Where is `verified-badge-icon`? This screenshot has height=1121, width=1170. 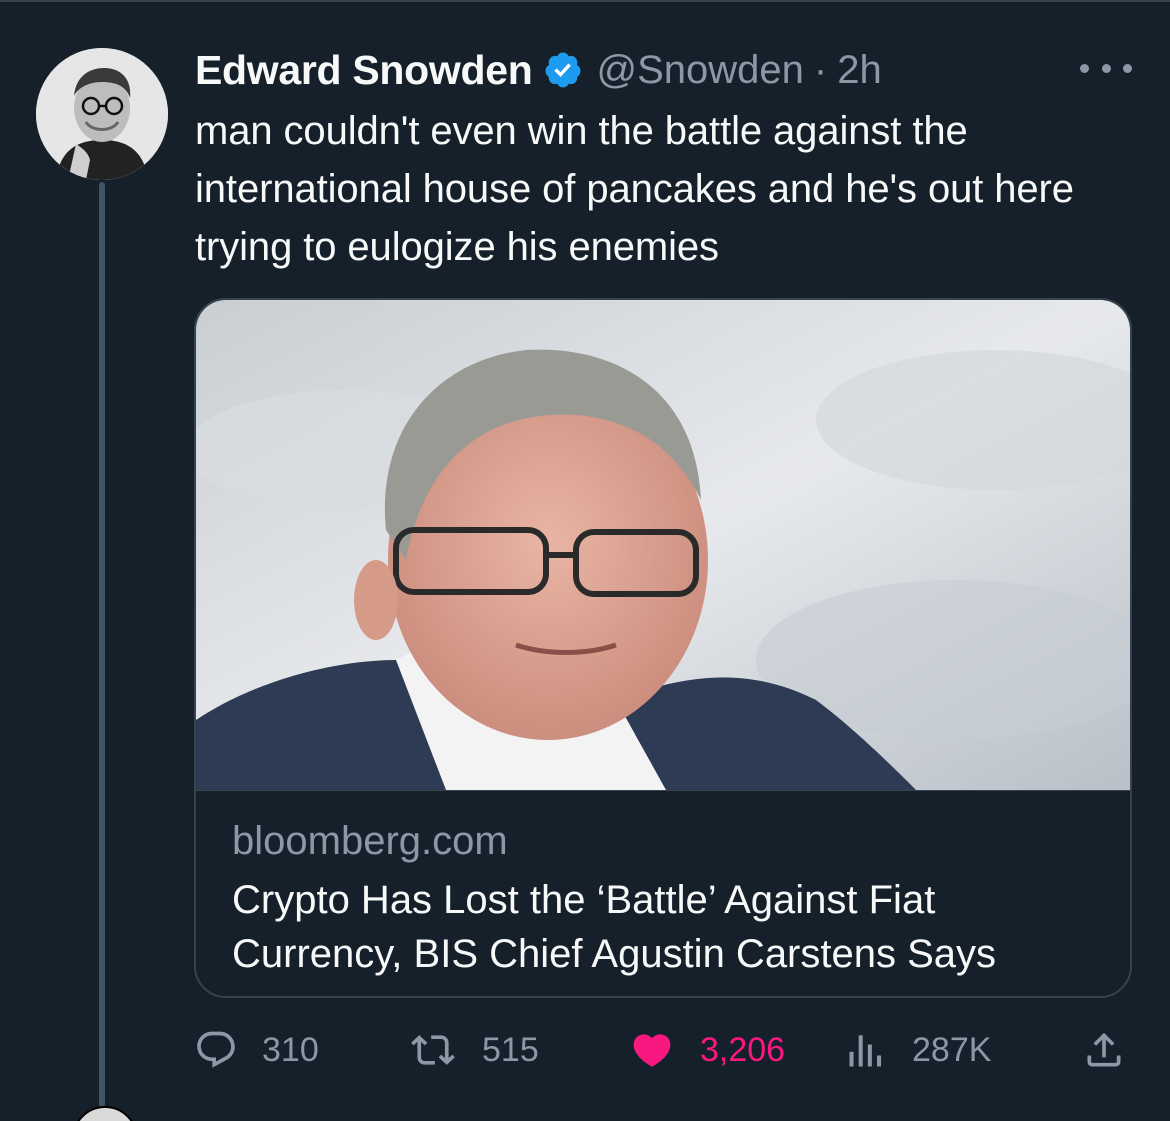 verified-badge-icon is located at coordinates (563, 70).